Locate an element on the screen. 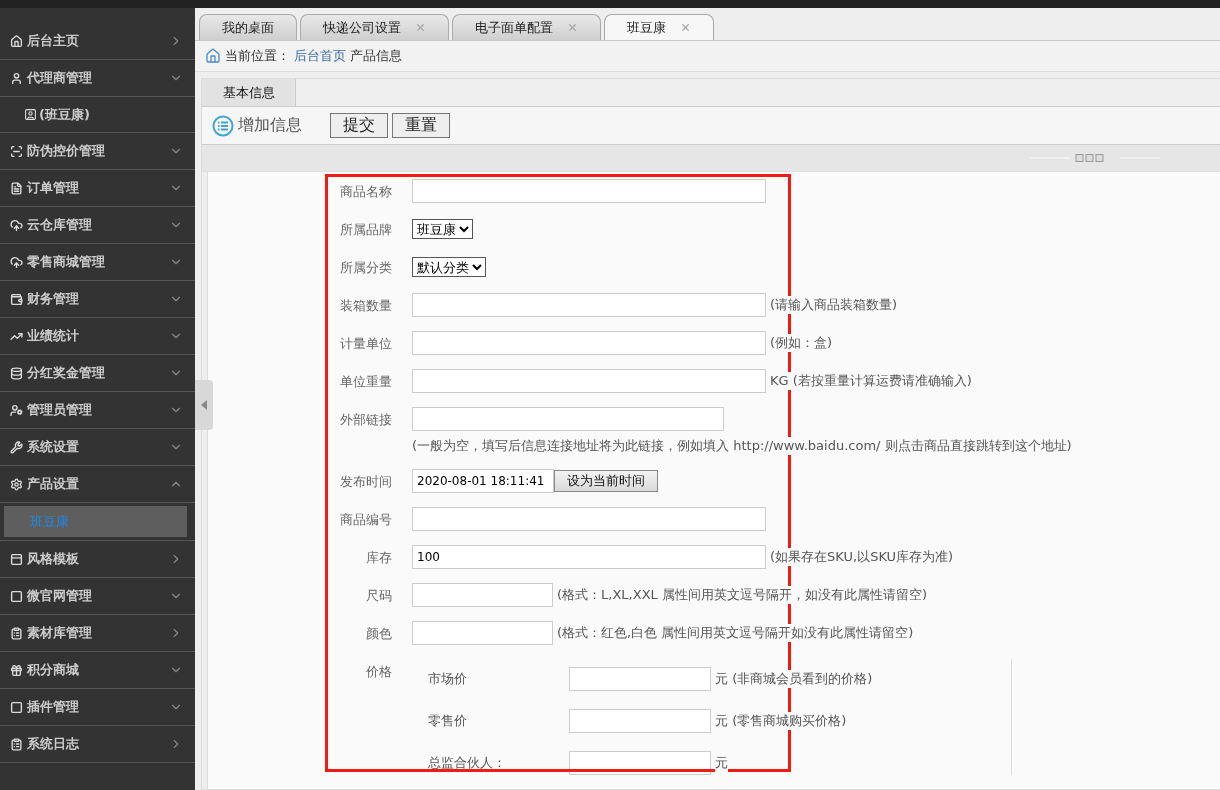  wallet-icon is located at coordinates (16, 299).